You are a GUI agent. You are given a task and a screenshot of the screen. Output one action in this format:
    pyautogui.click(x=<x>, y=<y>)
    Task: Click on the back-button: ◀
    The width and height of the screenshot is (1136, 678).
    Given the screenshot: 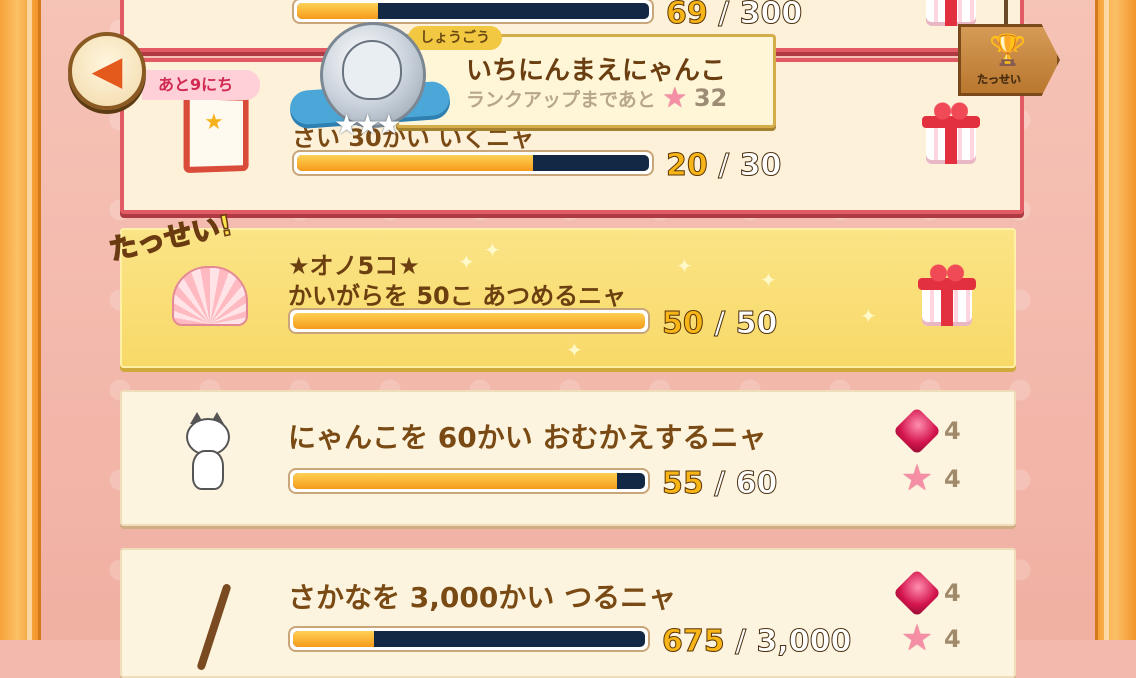 What is the action you would take?
    pyautogui.click(x=107, y=71)
    